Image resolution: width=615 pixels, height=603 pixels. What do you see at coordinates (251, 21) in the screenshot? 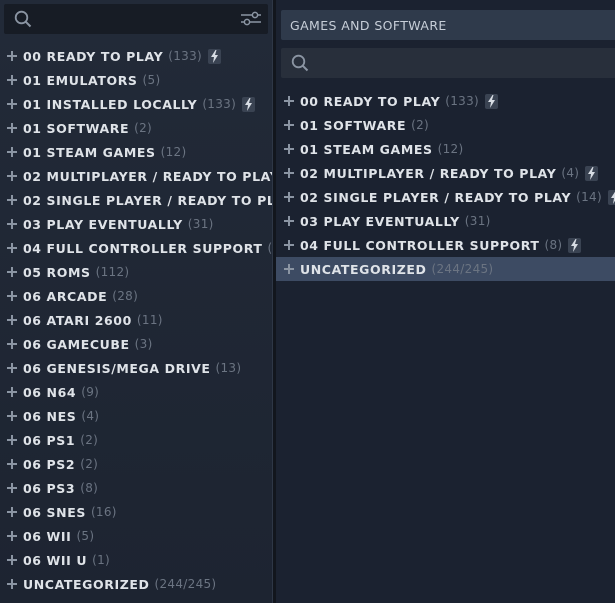
I see `filter-sliders-icon` at bounding box center [251, 21].